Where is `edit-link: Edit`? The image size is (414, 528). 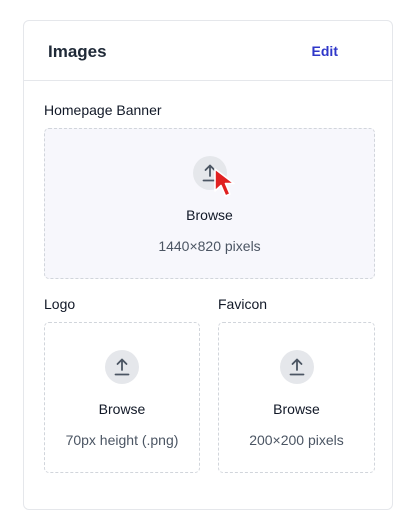
edit-link: Edit is located at coordinates (325, 51).